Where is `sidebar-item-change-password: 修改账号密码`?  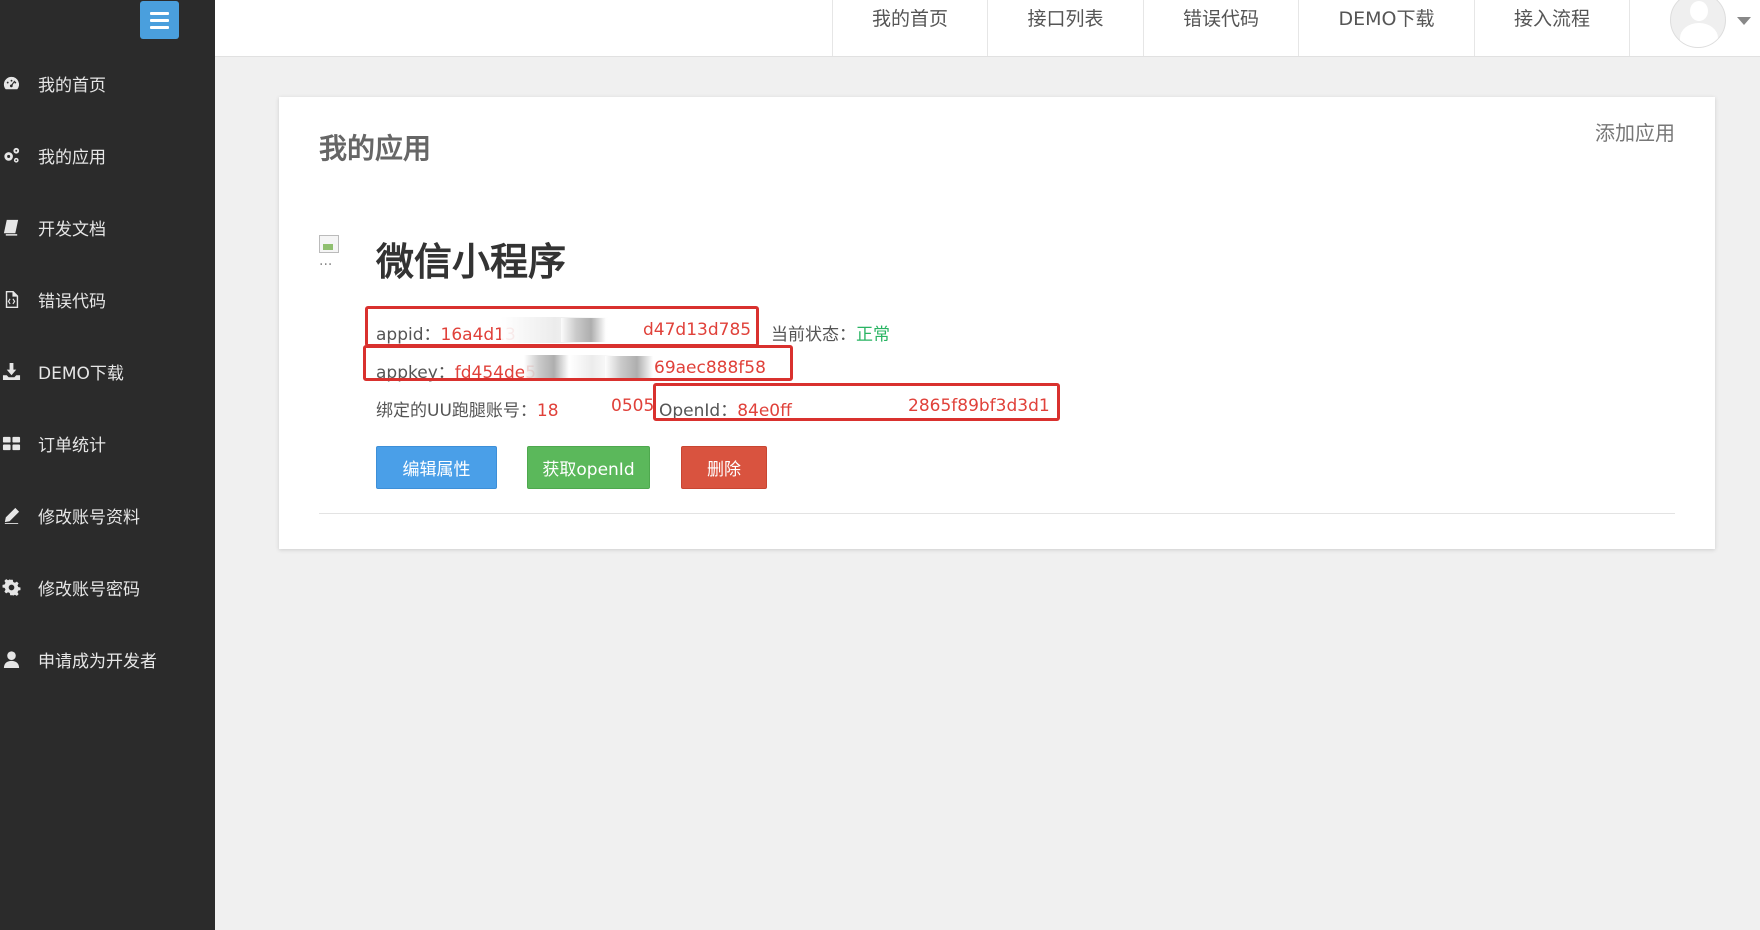 sidebar-item-change-password: 修改账号密码 is located at coordinates (107, 587).